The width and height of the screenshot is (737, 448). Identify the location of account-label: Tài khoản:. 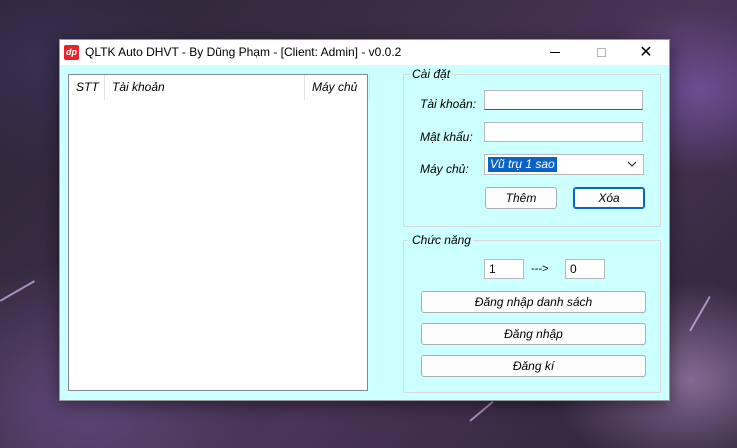
(448, 104).